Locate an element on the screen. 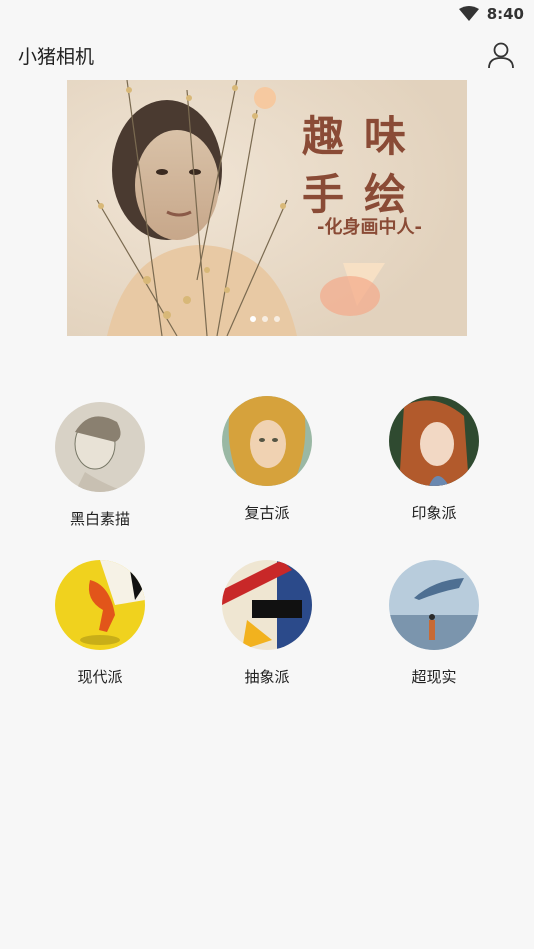 This screenshot has width=534, height=949. renaissance-thumbnail-icon is located at coordinates (267, 441).